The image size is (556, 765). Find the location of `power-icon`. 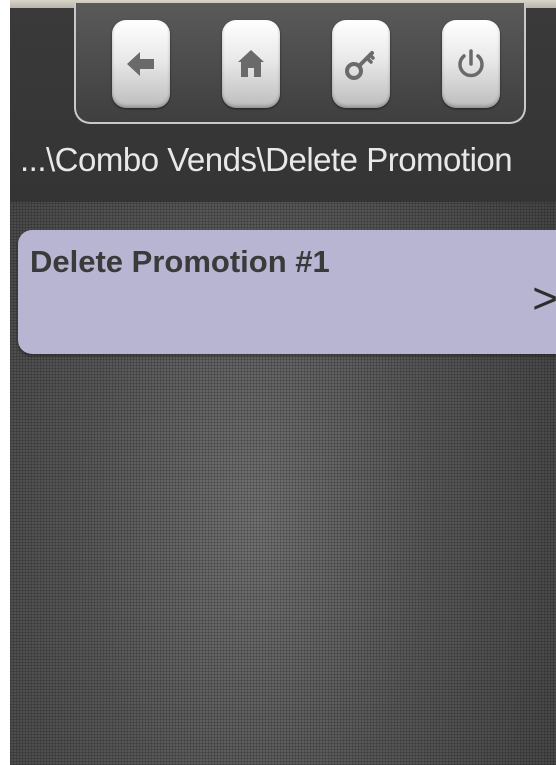

power-icon is located at coordinates (471, 63).